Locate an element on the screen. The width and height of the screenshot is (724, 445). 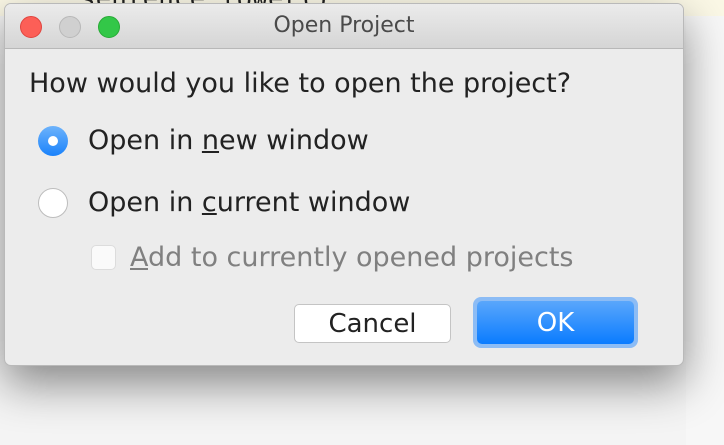
dialog-title: Open Project is located at coordinates (344, 25).